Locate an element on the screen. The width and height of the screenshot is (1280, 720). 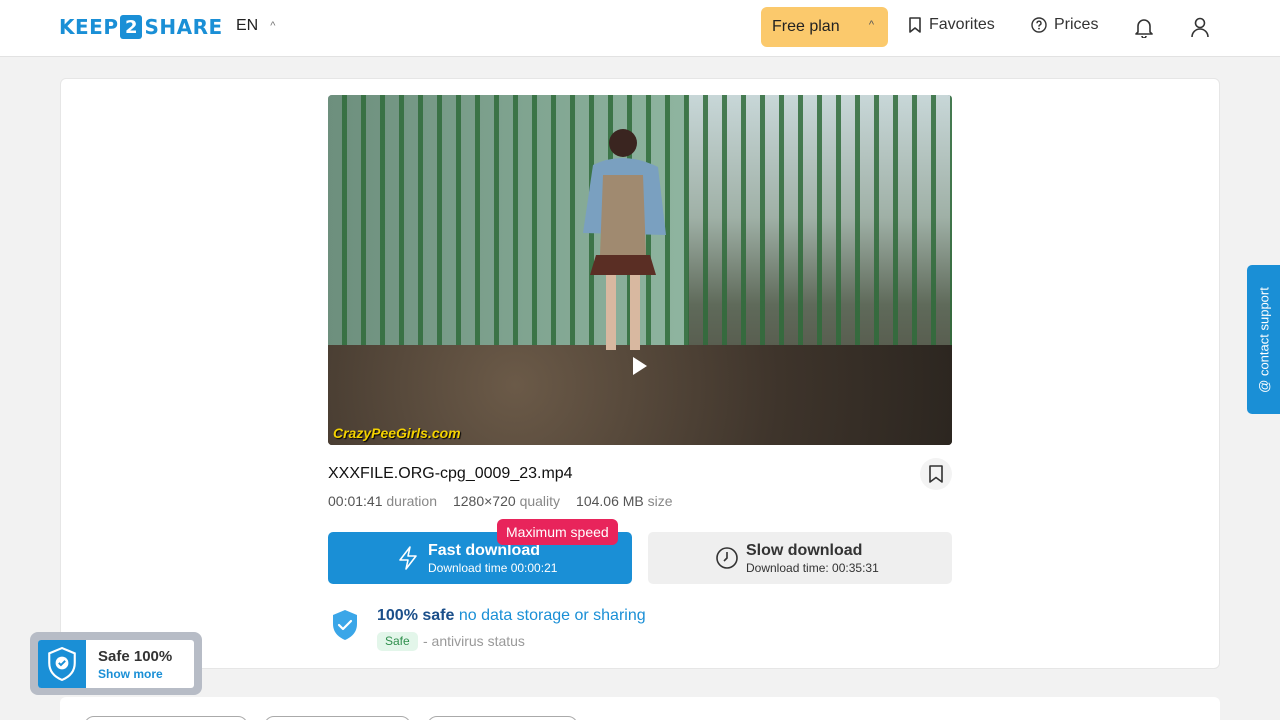
plan-button: Free plan ^ is located at coordinates (824, 27).